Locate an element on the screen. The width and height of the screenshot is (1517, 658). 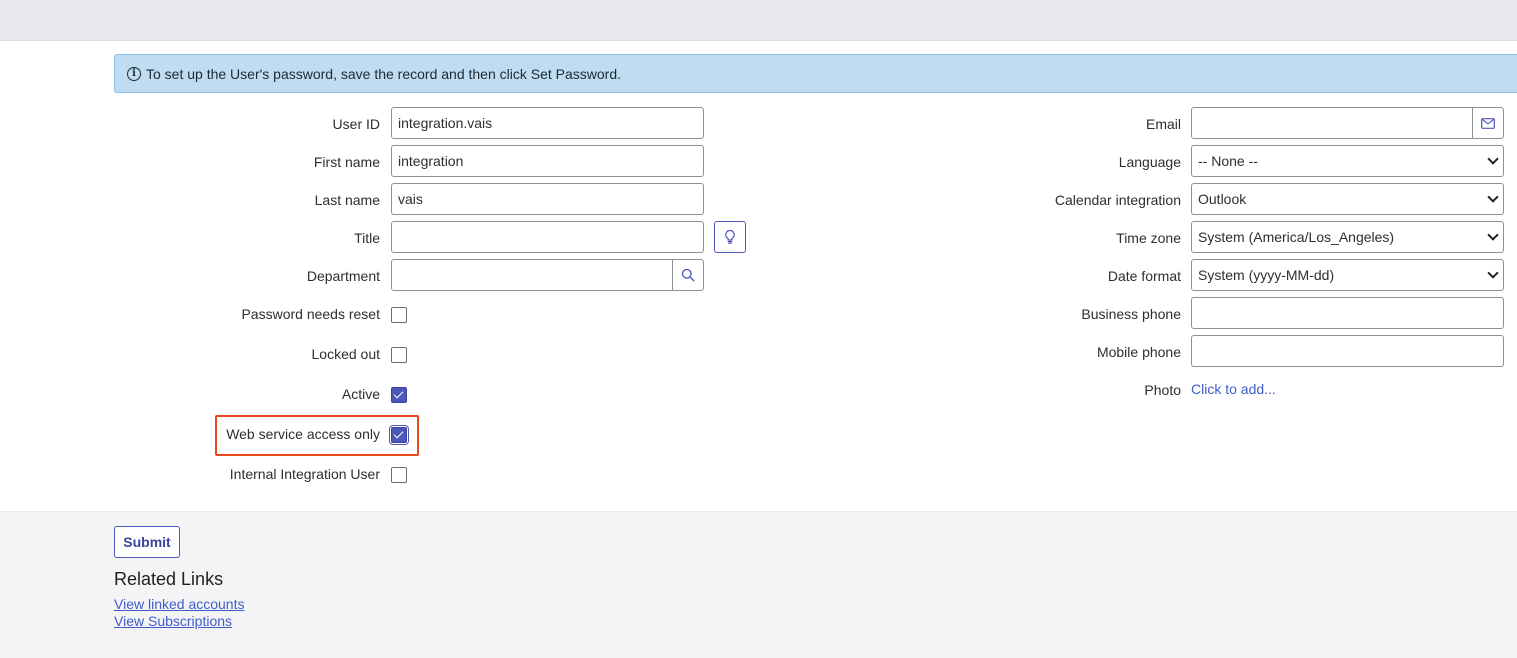
department-label: Department is located at coordinates (343, 276).